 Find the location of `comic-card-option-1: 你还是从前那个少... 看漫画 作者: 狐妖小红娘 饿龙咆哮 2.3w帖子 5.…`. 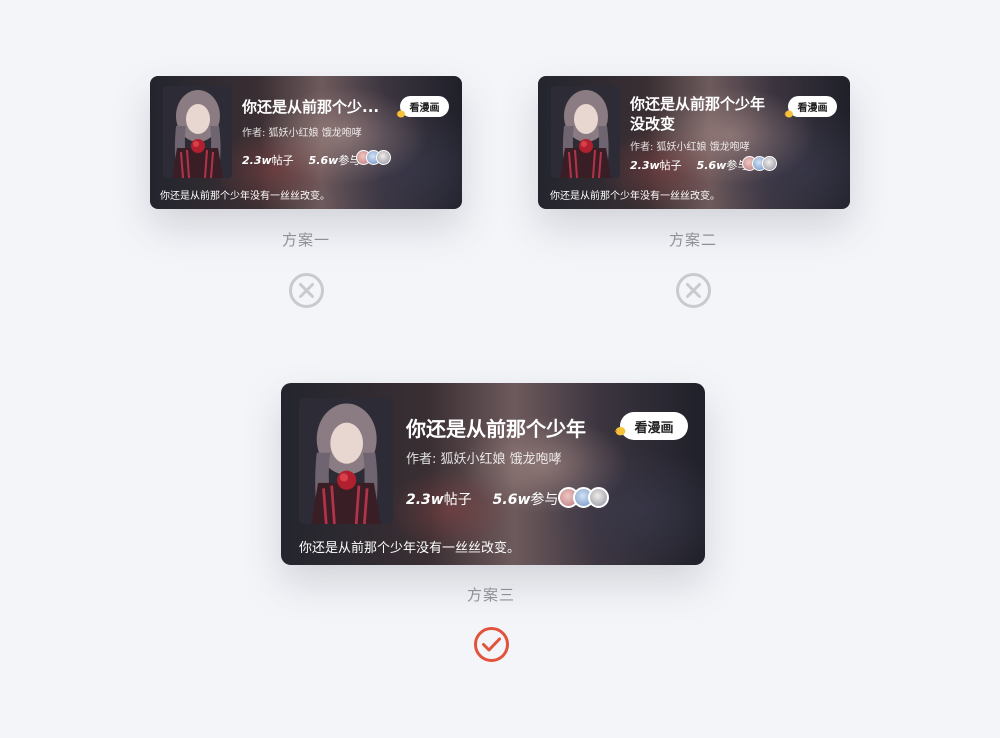

comic-card-option-1: 你还是从前那个少... 看漫画 作者: 狐妖小红娘 饿龙咆哮 2.3w帖子 5.… is located at coordinates (306, 142).